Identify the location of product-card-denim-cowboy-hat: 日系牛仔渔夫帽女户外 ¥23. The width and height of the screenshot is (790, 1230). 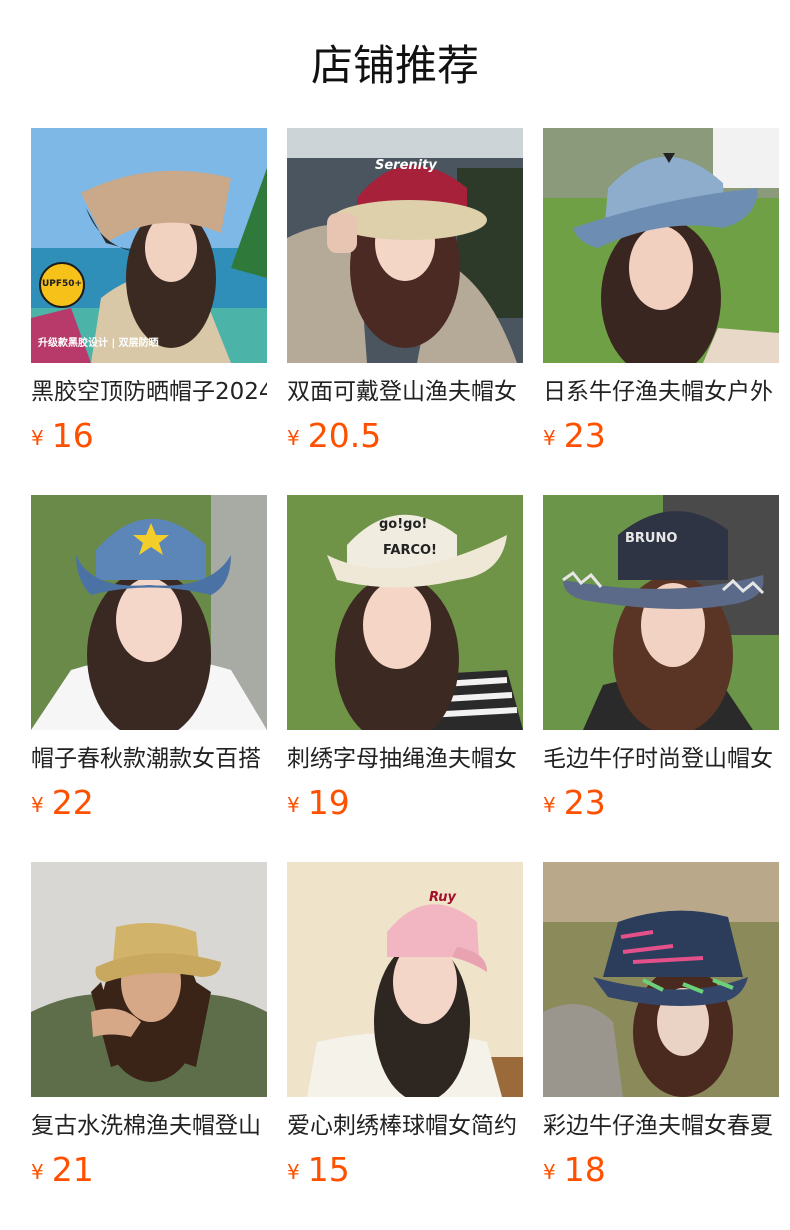
(661, 291).